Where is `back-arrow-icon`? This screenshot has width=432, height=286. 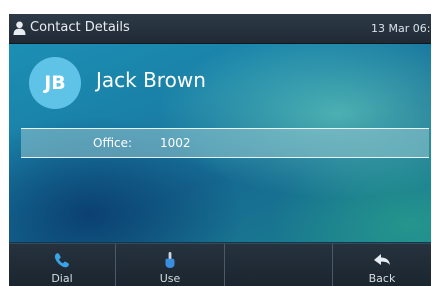 back-arrow-icon is located at coordinates (382, 259).